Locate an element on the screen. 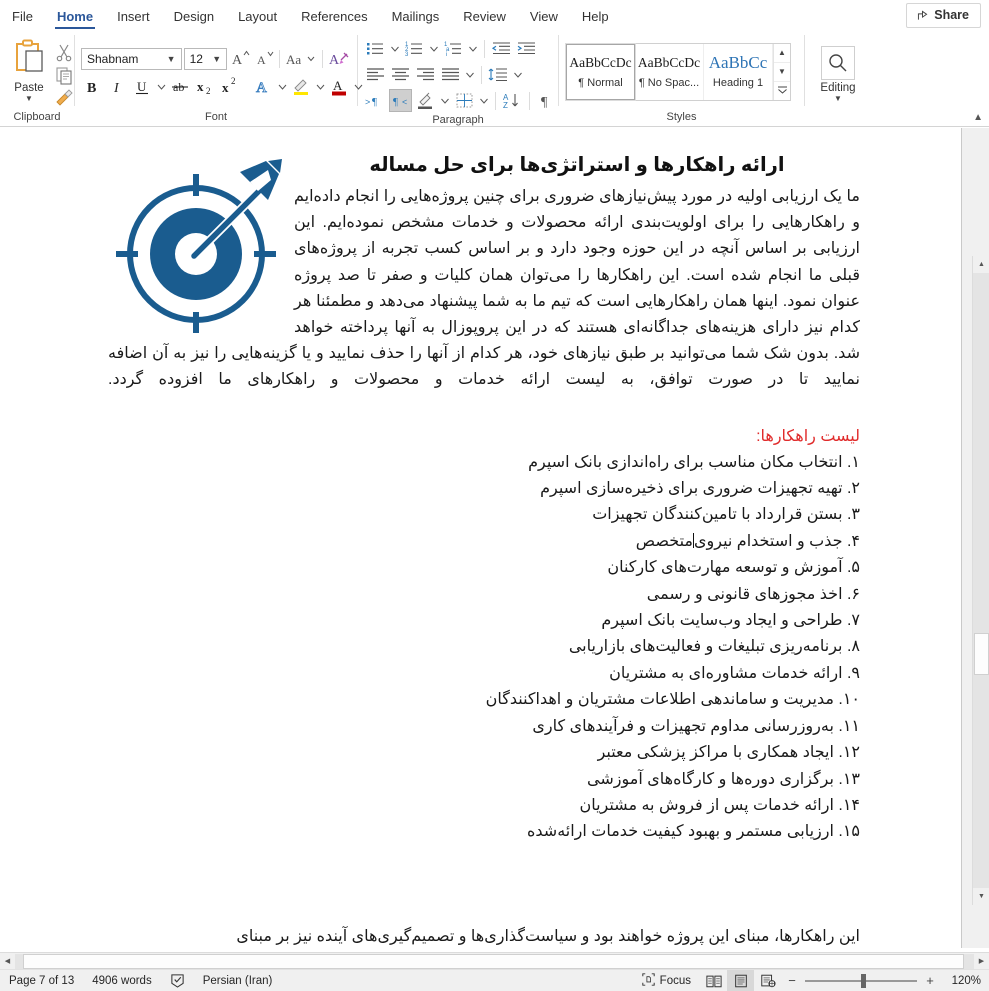 This screenshot has width=989, height=991. zoom-out-button: − is located at coordinates (792, 980).